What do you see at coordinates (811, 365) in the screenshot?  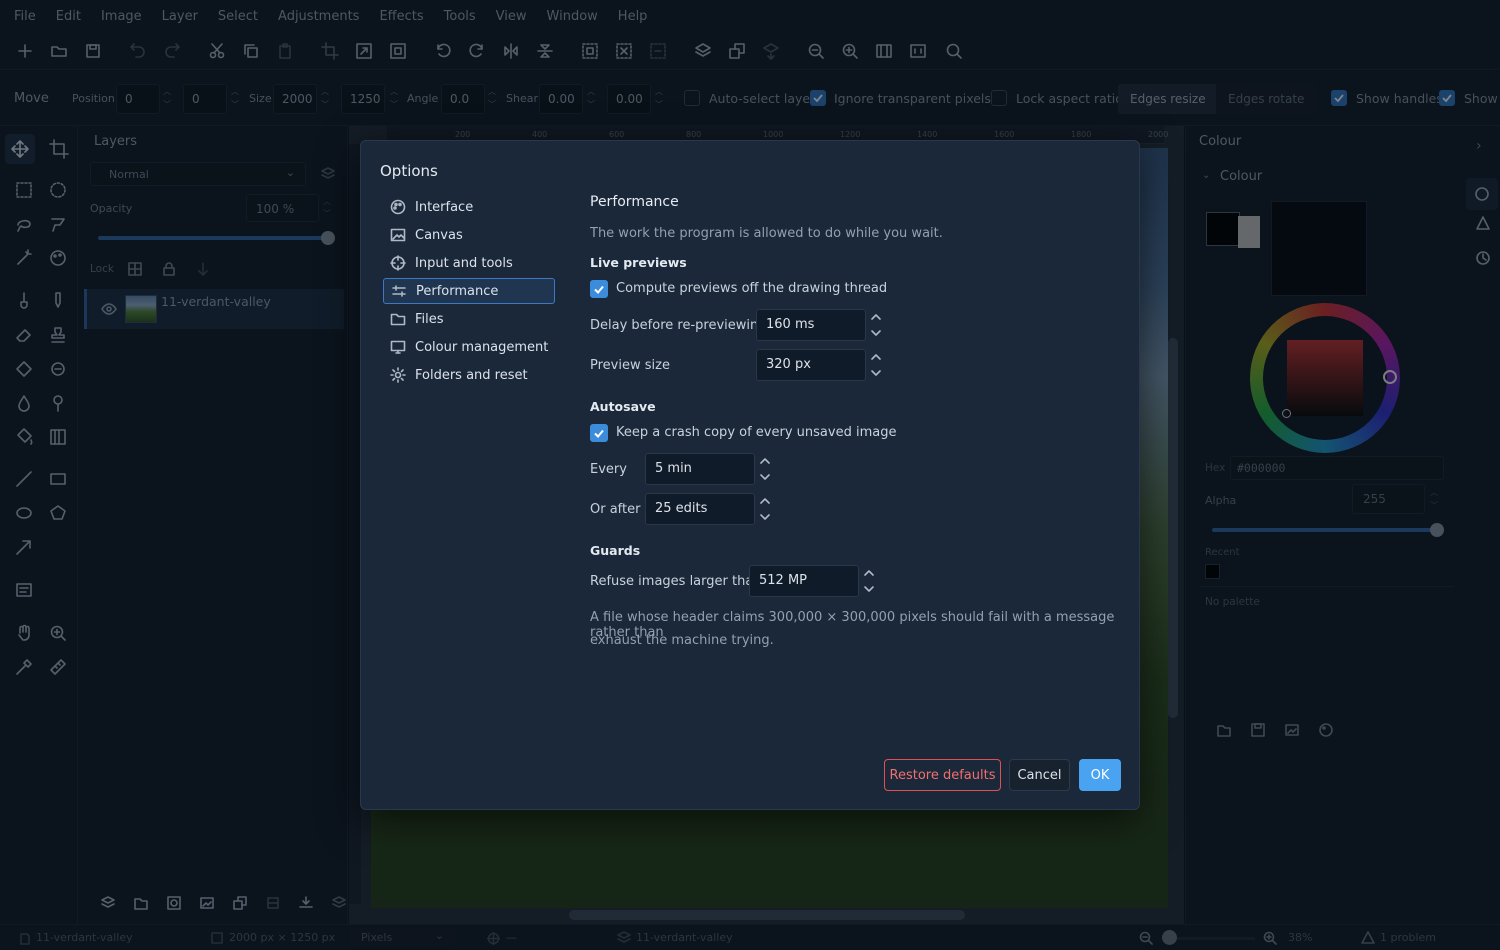 I see `preview-size-input: 320 px` at bounding box center [811, 365].